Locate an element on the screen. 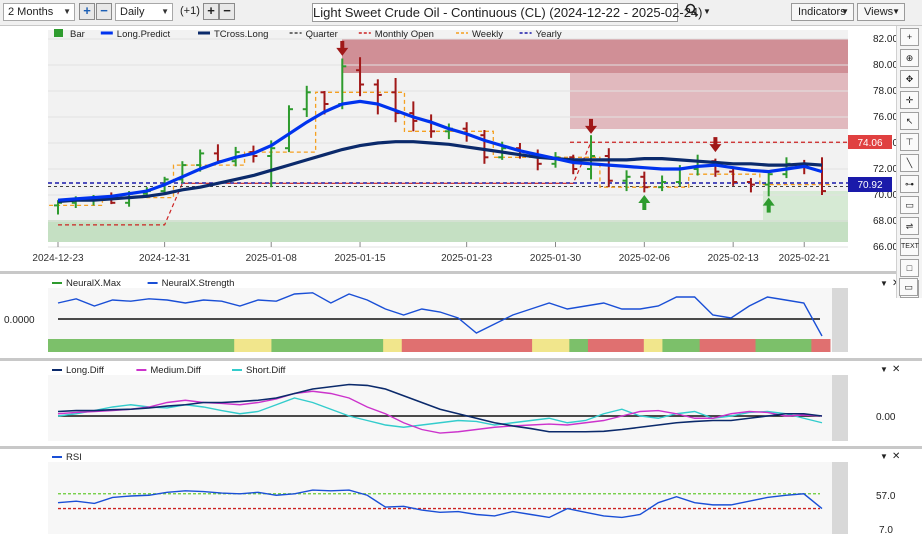  offset-label: (+1) is located at coordinates (190, 11).